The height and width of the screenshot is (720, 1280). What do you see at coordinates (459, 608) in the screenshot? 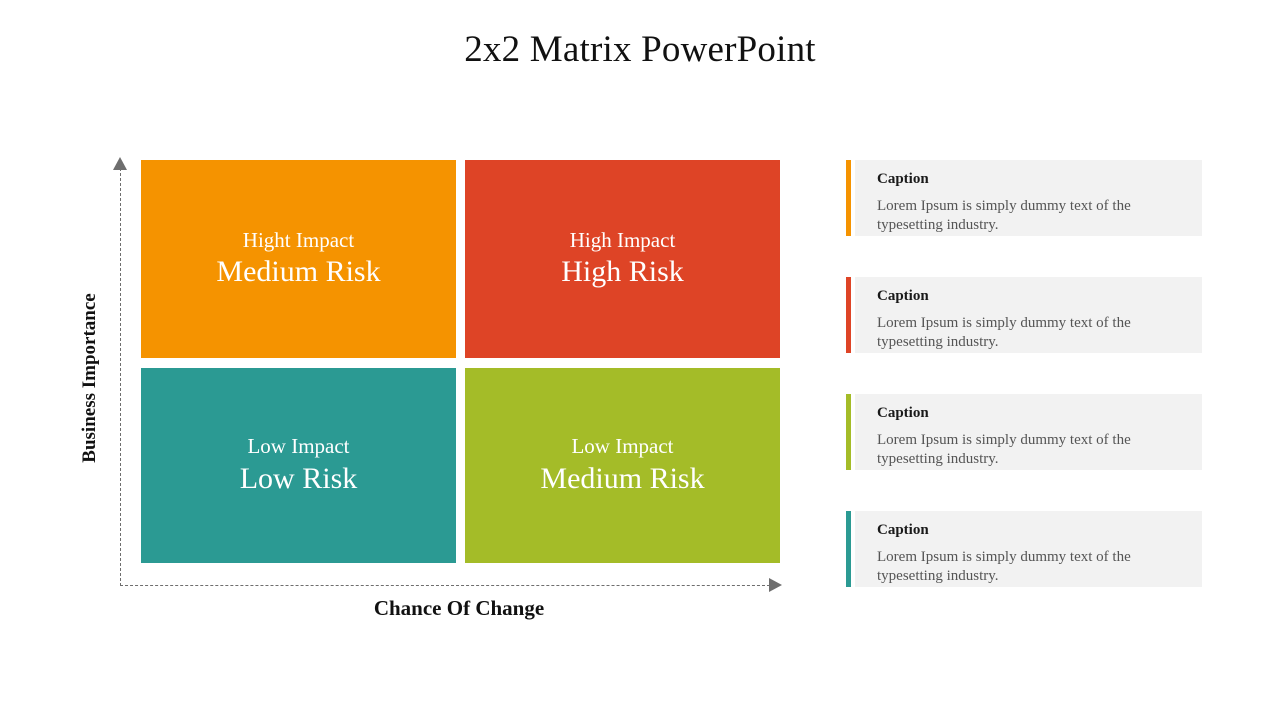
I see `x-axis-label: Chance Of Change` at bounding box center [459, 608].